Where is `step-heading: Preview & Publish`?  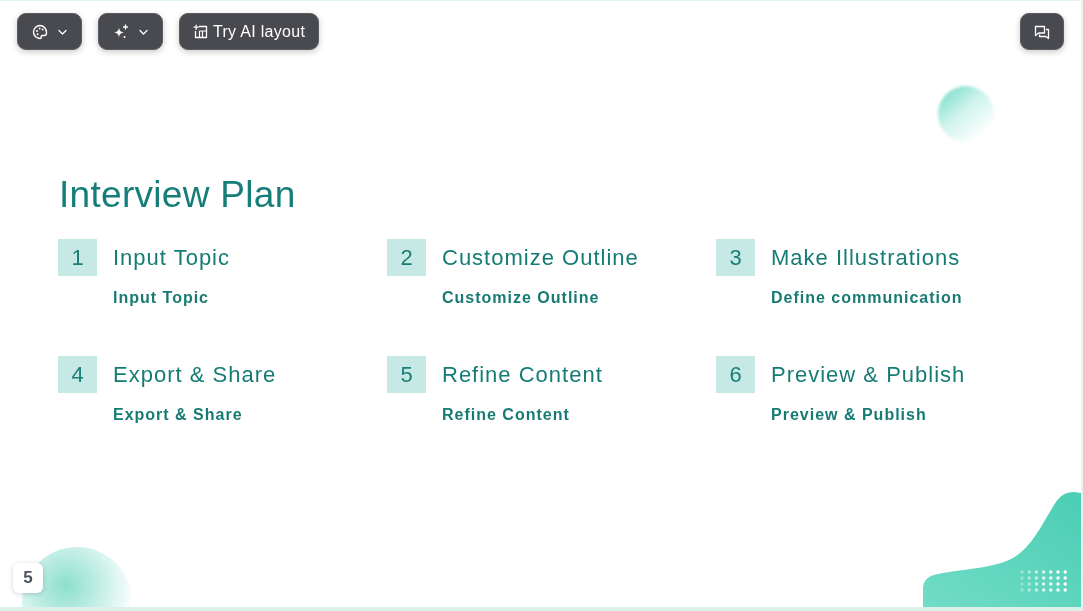
step-heading: Preview & Publish is located at coordinates (868, 374).